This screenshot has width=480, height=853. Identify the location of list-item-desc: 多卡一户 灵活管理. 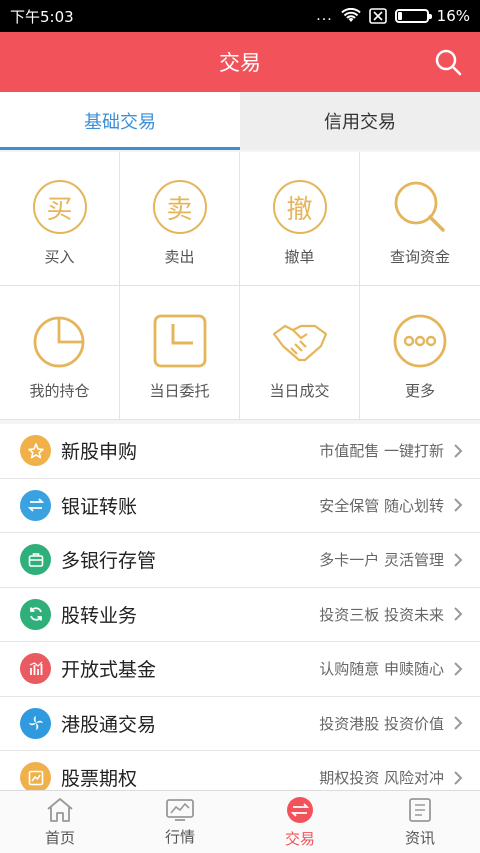
(381, 560).